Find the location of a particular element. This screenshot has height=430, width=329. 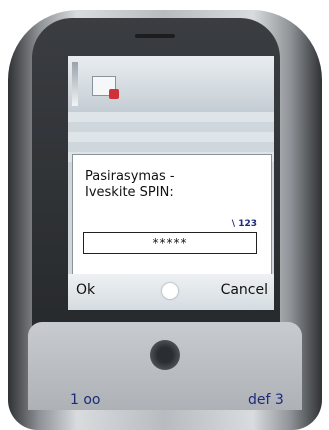

input-mode-indicator: \ 123 is located at coordinates (244, 224).